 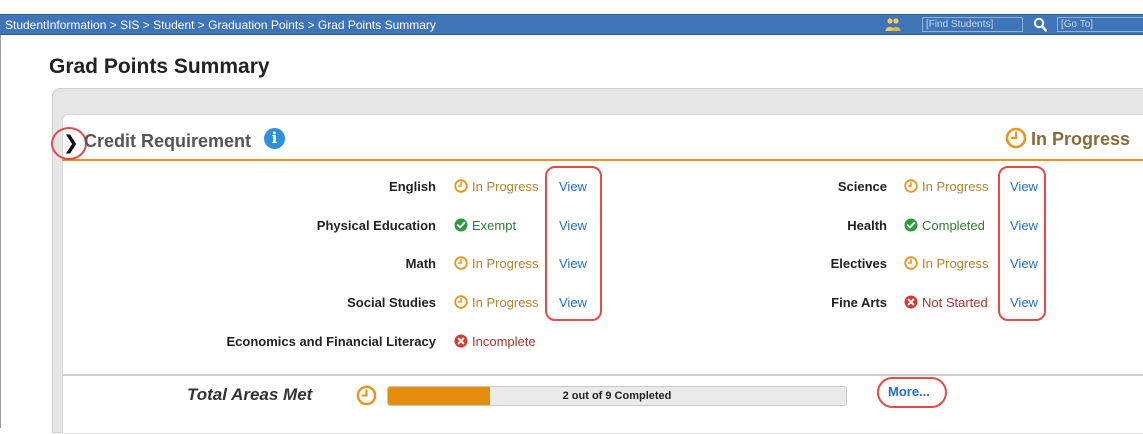 I want to click on divider, so click(x=602, y=375).